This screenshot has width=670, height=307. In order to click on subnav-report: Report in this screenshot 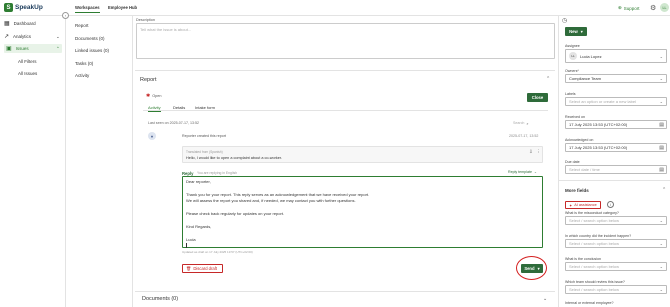, I will do `click(82, 25)`.